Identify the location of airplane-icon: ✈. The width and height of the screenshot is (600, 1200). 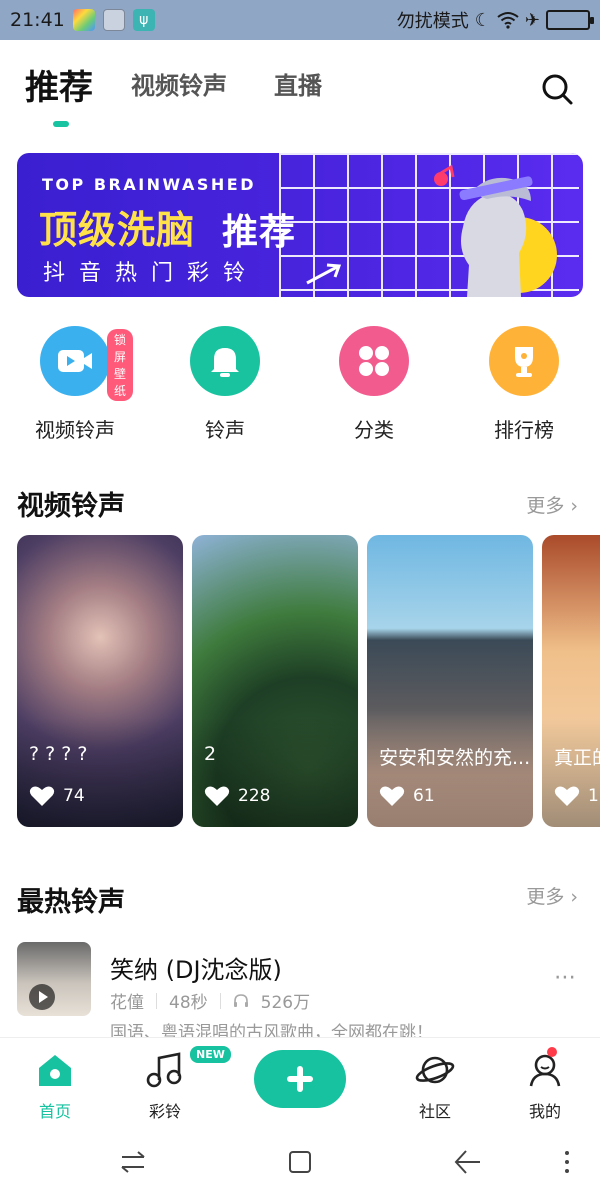
(532, 20).